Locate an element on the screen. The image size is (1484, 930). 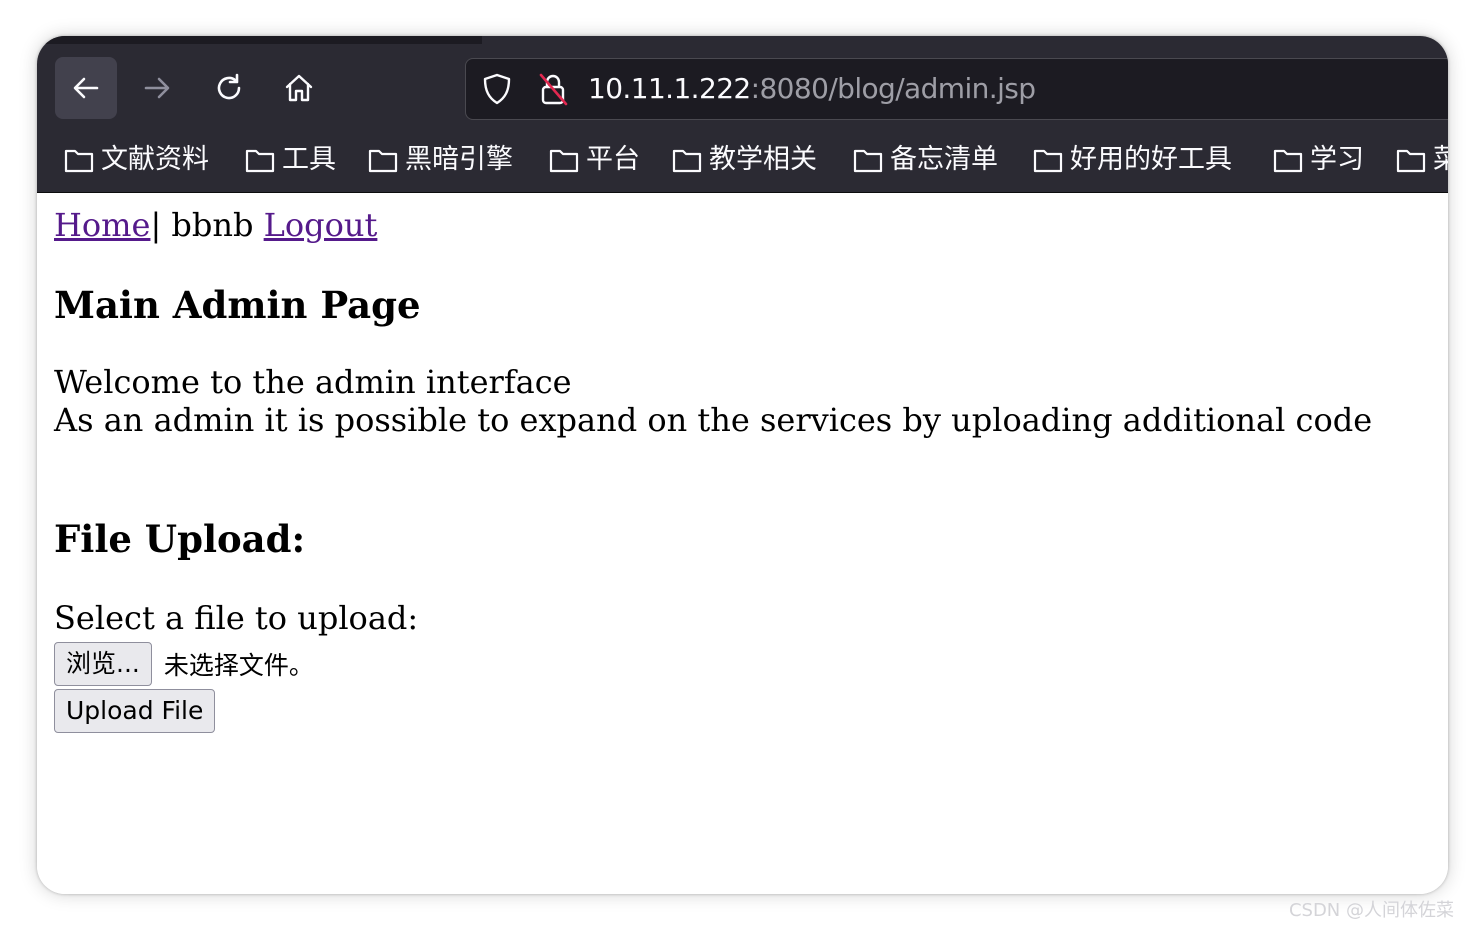
bookmark-folder: 文献资料 is located at coordinates (136, 160).